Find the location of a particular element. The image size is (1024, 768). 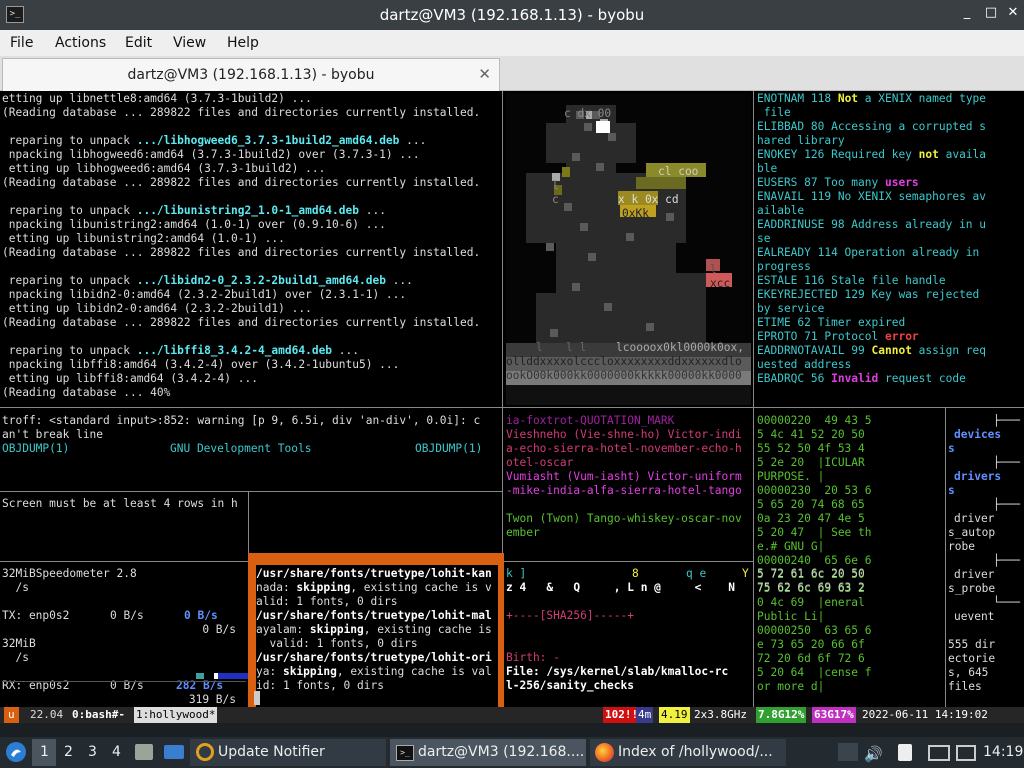

workspace-3: 3 is located at coordinates (92, 752).